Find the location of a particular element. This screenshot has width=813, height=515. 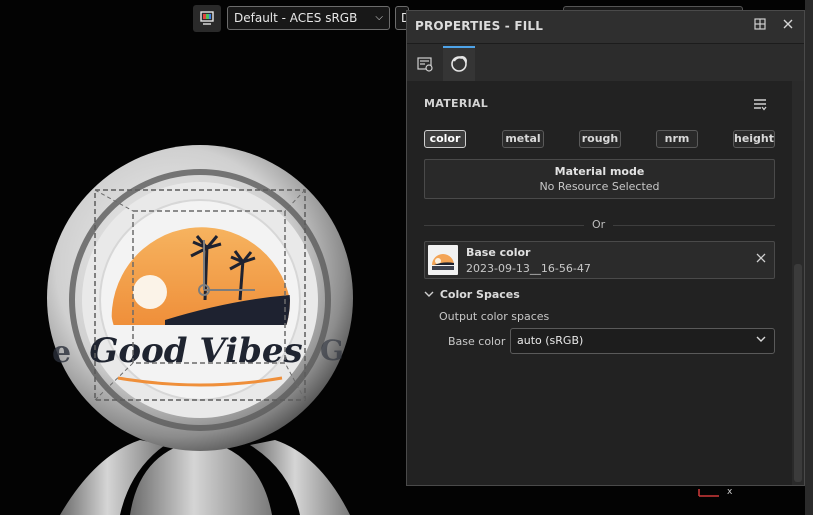

channel-height-button: height is located at coordinates (754, 139).